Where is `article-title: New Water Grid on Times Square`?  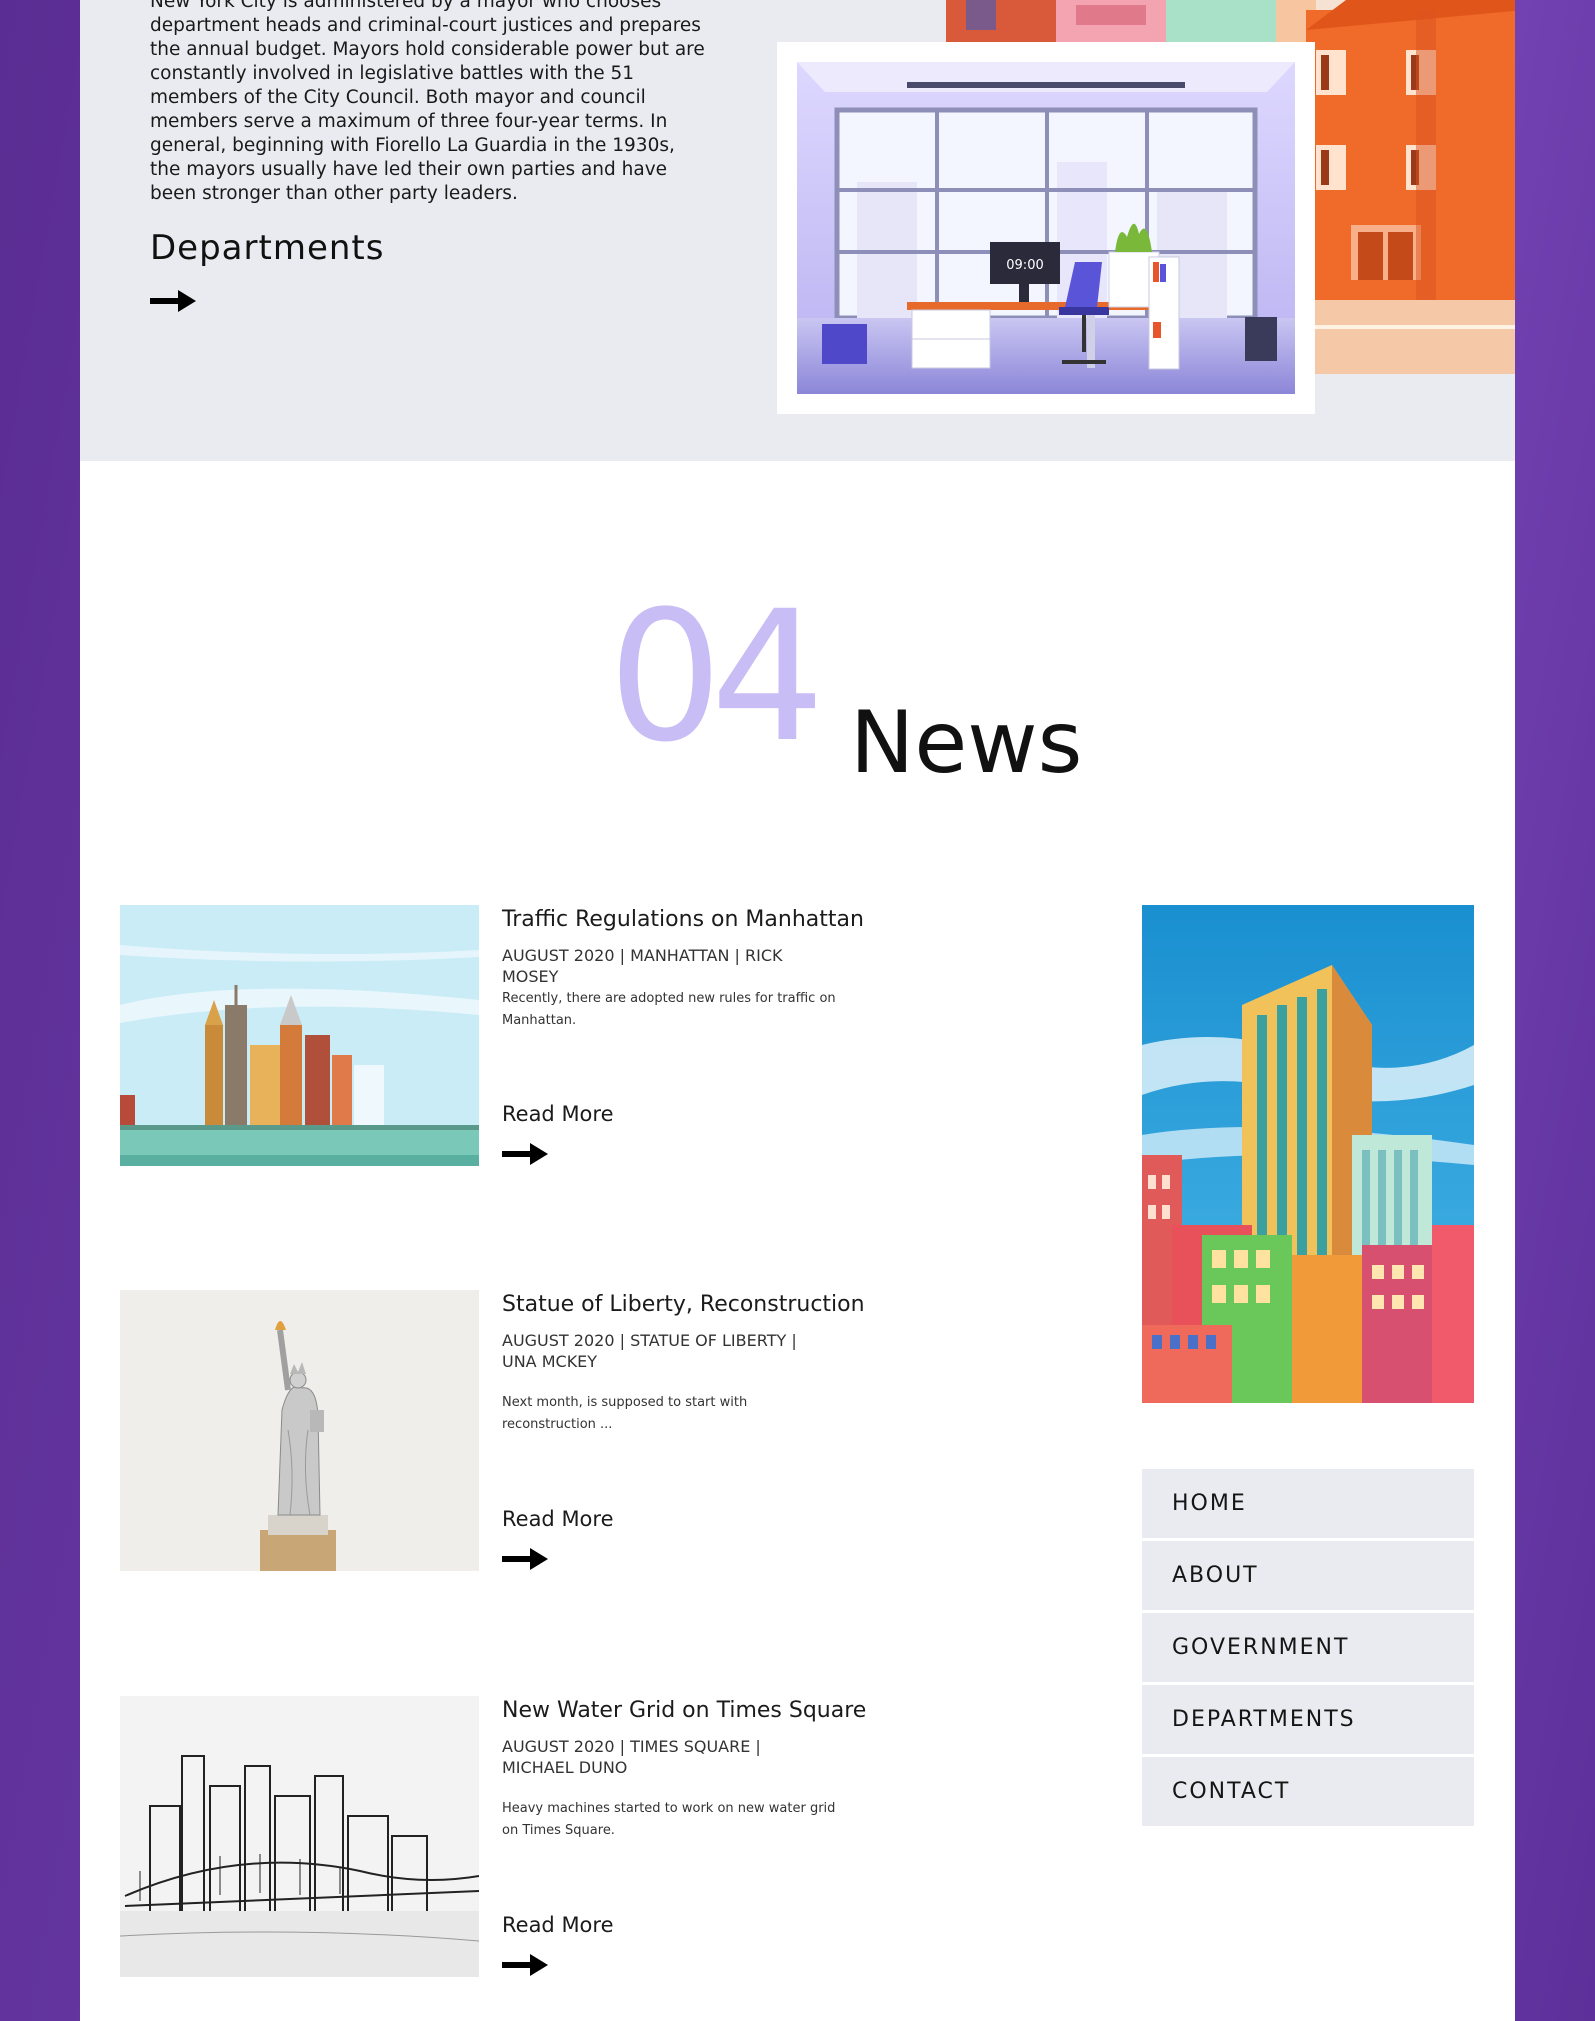 article-title: New Water Grid on Times Square is located at coordinates (684, 1710).